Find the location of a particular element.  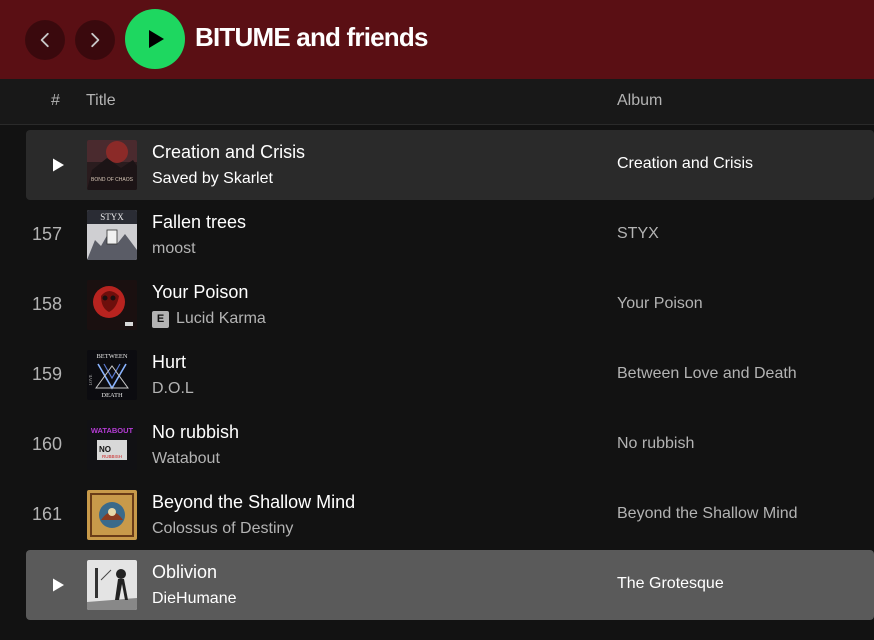

top-bar: BITUME and friends is located at coordinates (437, 39).